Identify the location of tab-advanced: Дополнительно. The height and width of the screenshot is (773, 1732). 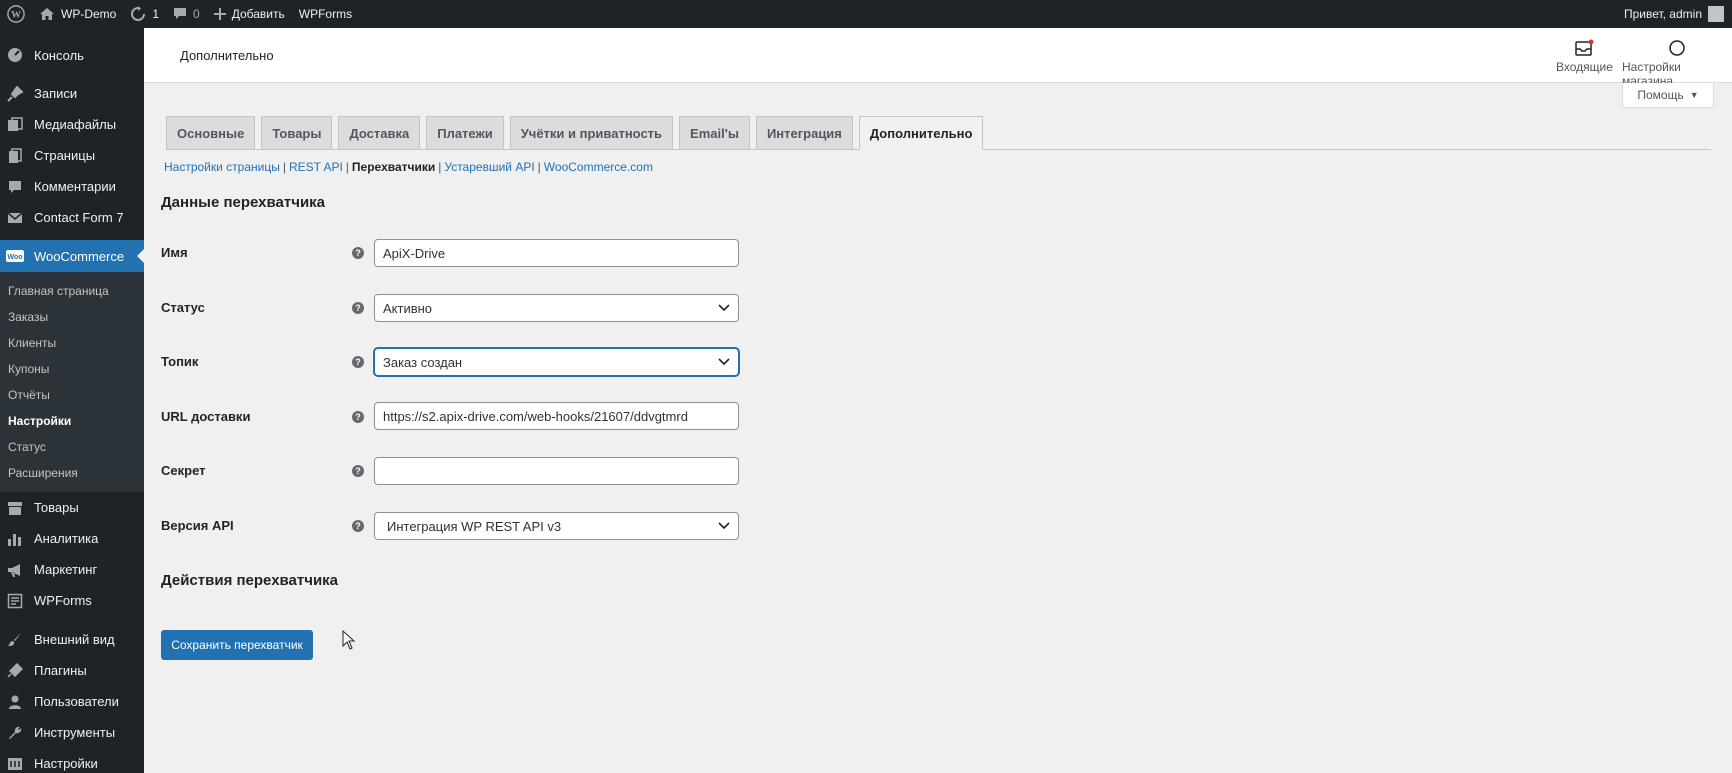
(921, 133).